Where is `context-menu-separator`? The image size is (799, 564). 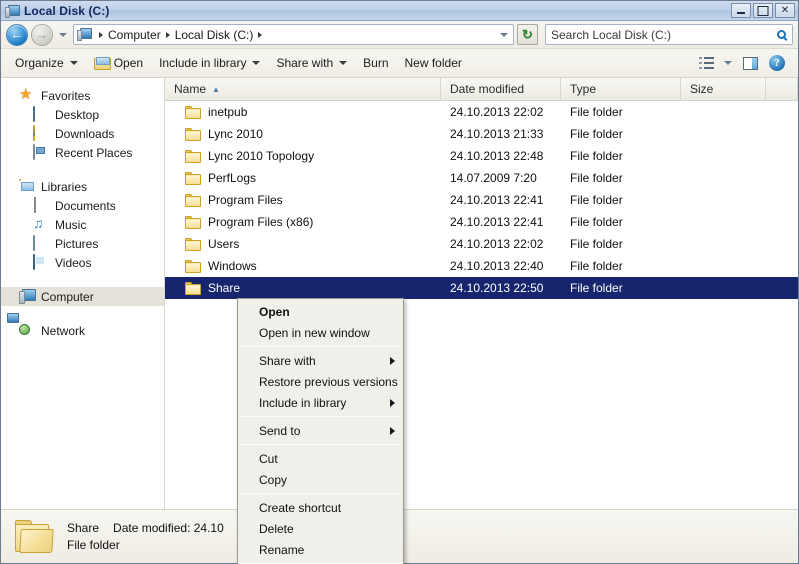 context-menu-separator is located at coordinates (320, 493).